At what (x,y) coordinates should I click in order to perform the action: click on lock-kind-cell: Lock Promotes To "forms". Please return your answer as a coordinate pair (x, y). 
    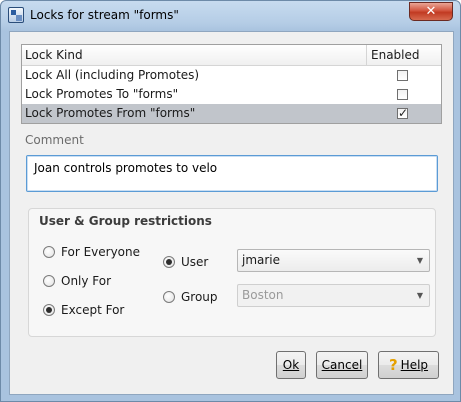
    Looking at the image, I should click on (102, 94).